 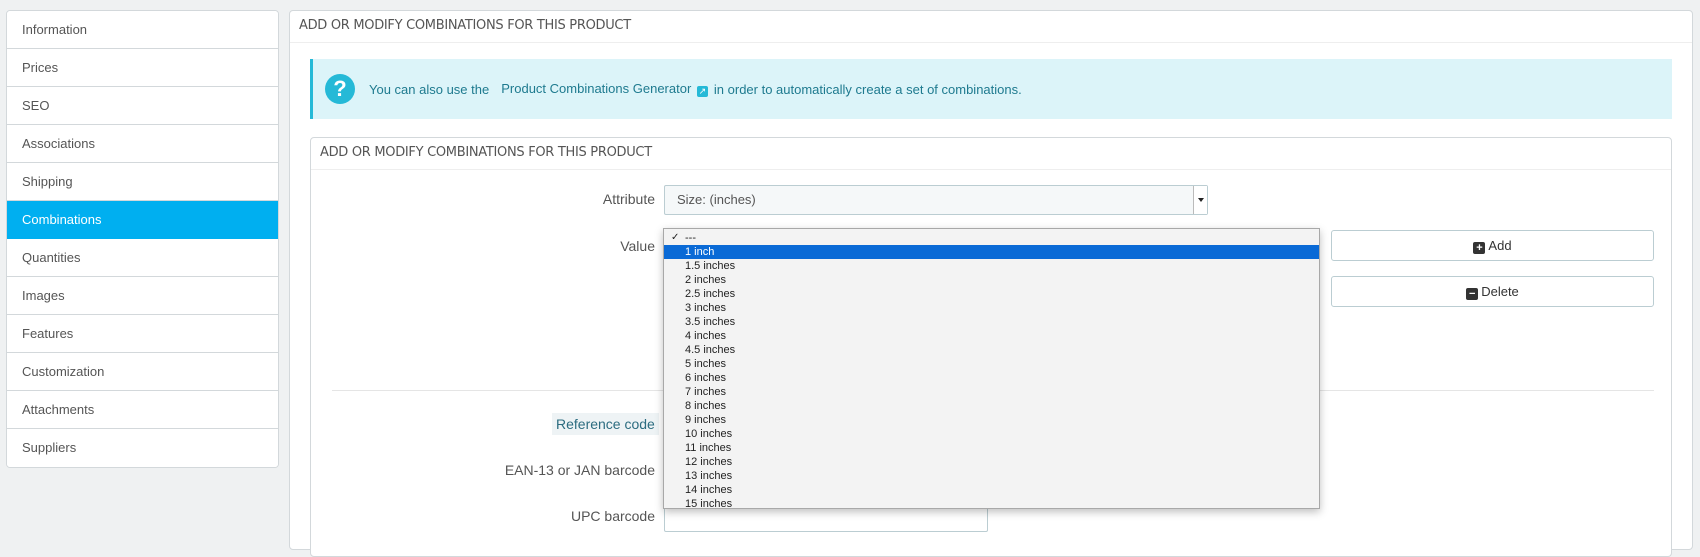 I want to click on reference-code-label: Reference code, so click(x=605, y=424).